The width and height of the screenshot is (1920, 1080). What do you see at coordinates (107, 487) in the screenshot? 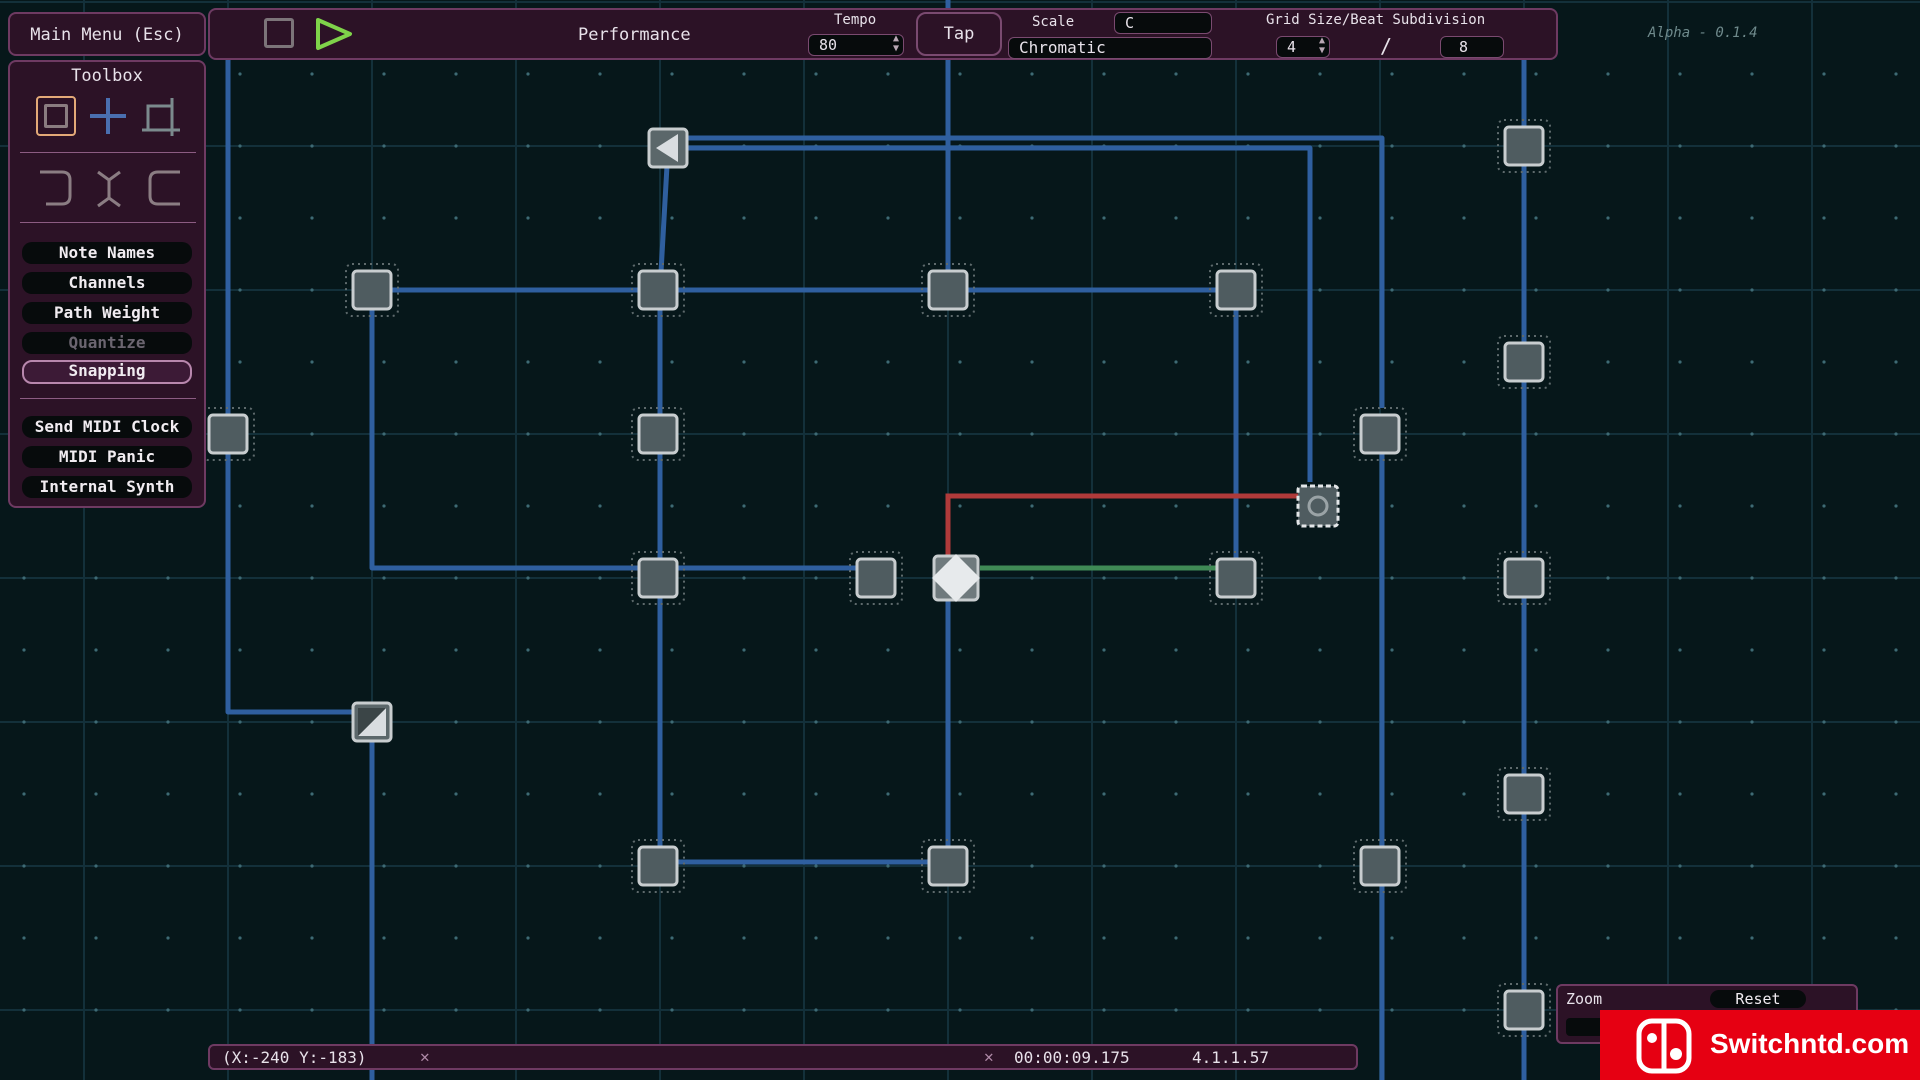
I see `internal-synth-button: Internal Synth` at bounding box center [107, 487].